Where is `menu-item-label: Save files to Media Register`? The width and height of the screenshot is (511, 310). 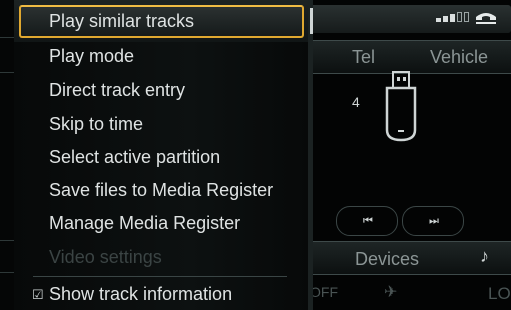
menu-item-label: Save files to Media Register is located at coordinates (161, 190).